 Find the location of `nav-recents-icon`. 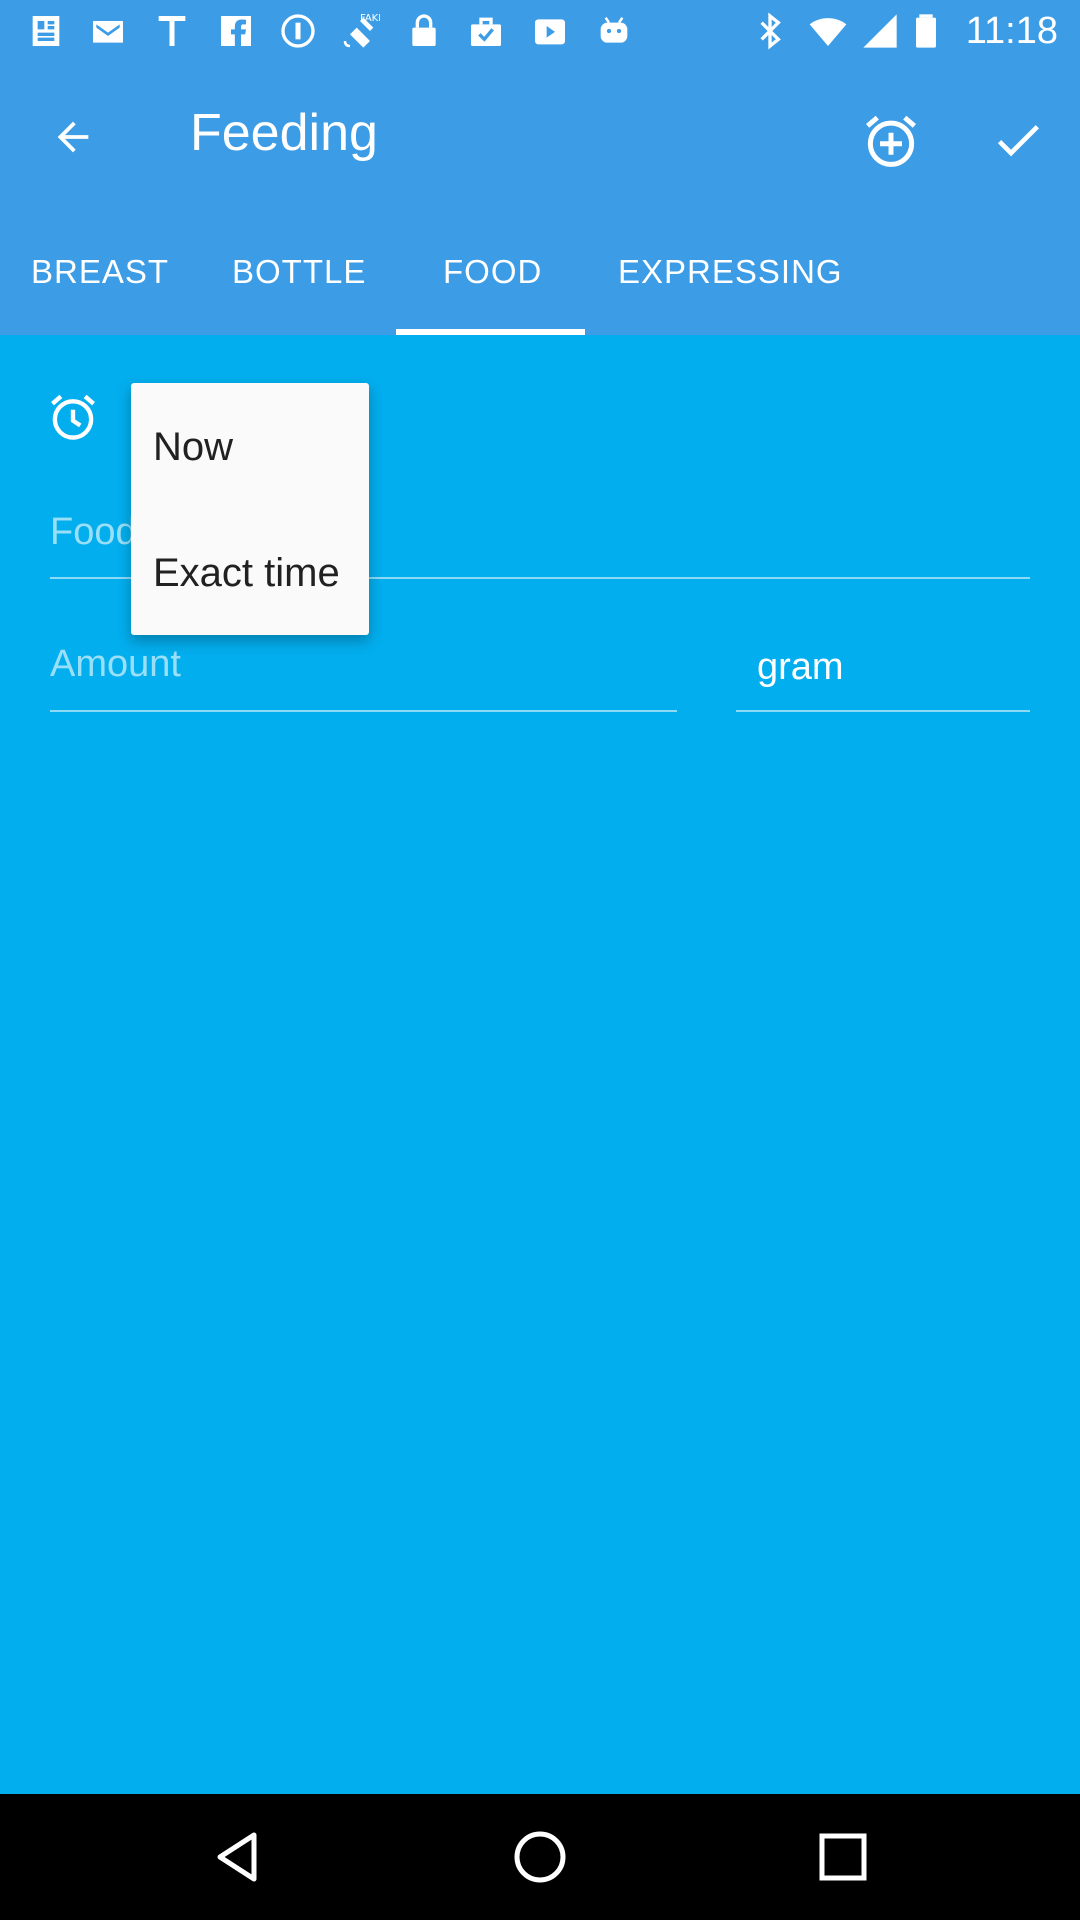

nav-recents-icon is located at coordinates (843, 1857).